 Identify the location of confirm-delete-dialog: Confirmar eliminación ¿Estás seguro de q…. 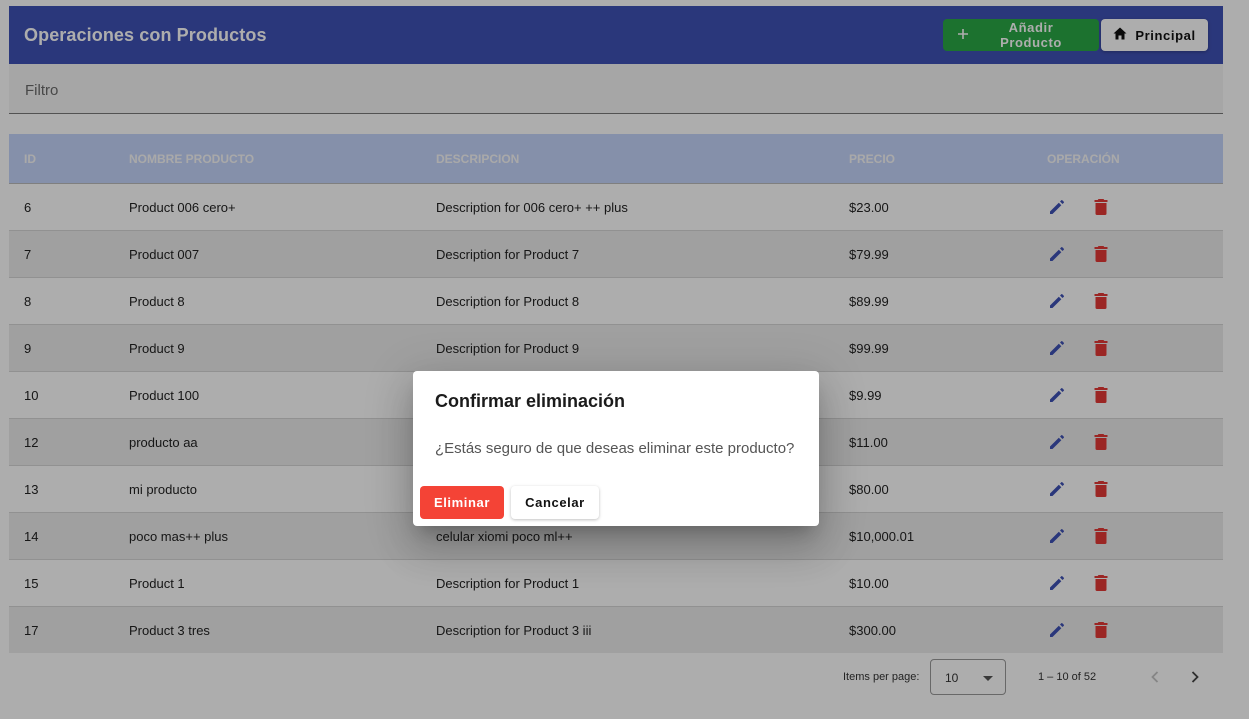
(616, 448).